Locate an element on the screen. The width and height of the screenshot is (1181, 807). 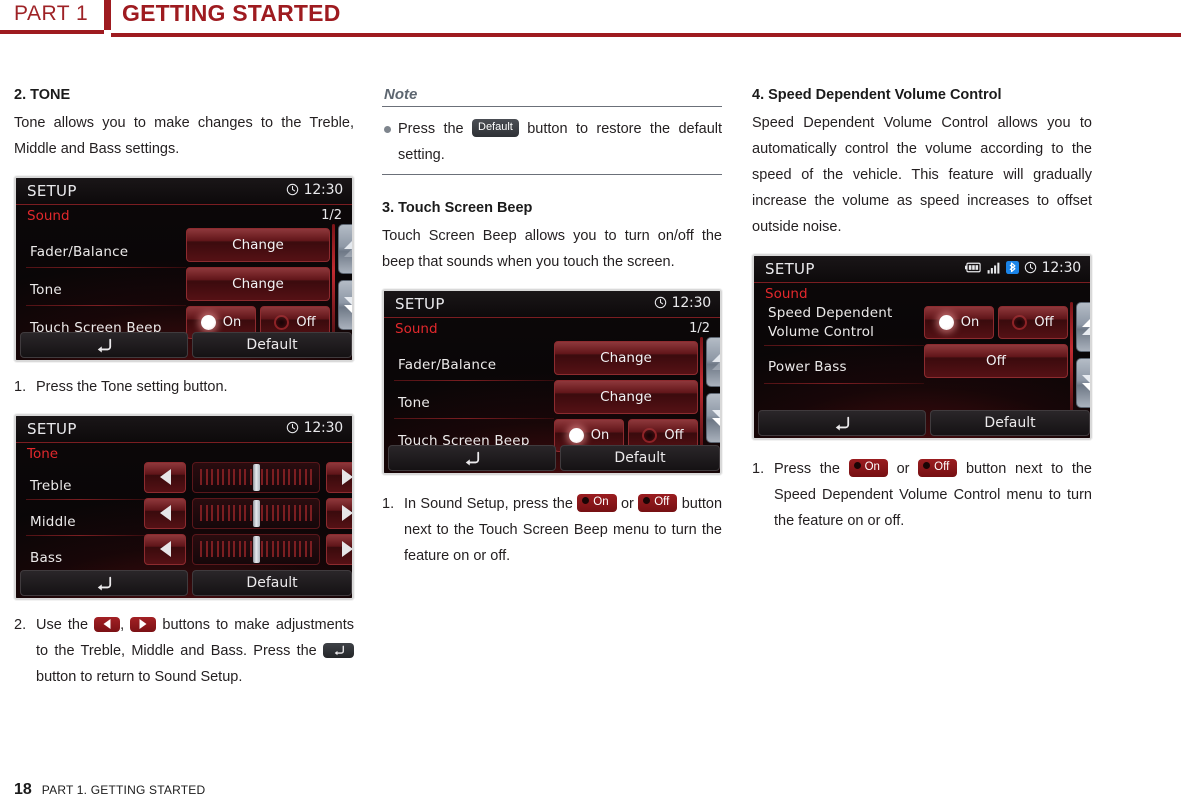
left-arrow-button-inline is located at coordinates (107, 624).